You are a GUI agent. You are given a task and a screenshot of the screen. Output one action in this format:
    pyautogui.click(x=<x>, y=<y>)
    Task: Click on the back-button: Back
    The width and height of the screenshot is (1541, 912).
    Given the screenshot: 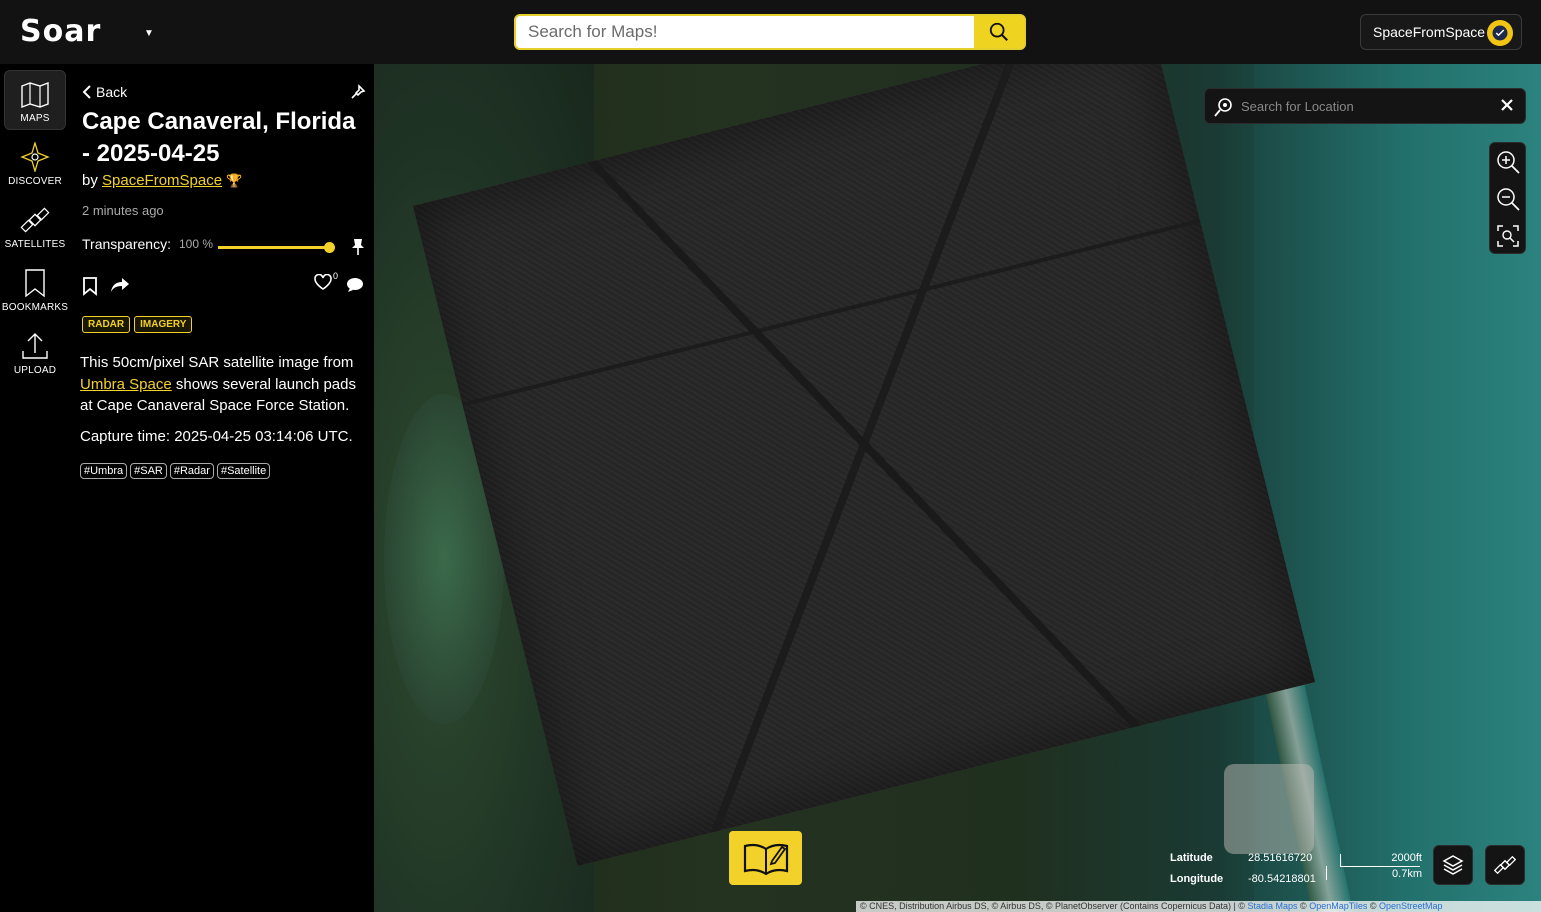 What is the action you would take?
    pyautogui.click(x=104, y=92)
    